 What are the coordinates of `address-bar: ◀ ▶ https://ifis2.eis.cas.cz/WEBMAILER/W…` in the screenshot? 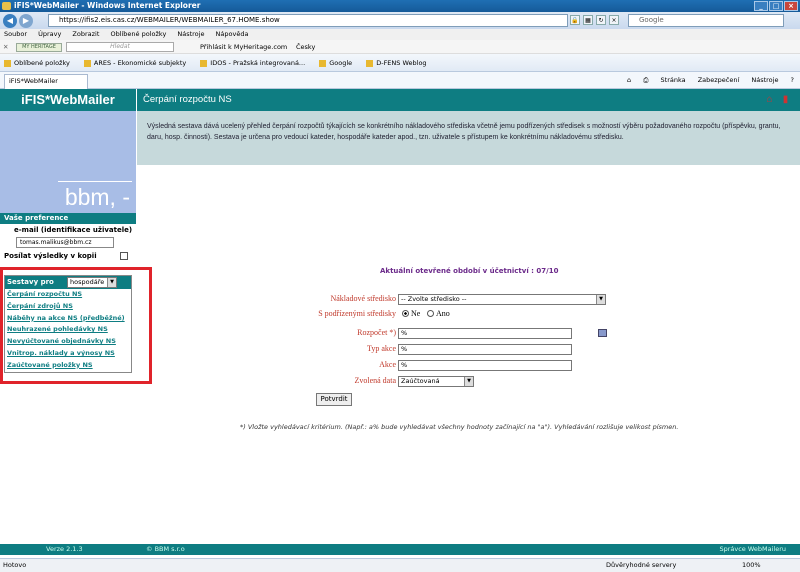 It's located at (400, 20).